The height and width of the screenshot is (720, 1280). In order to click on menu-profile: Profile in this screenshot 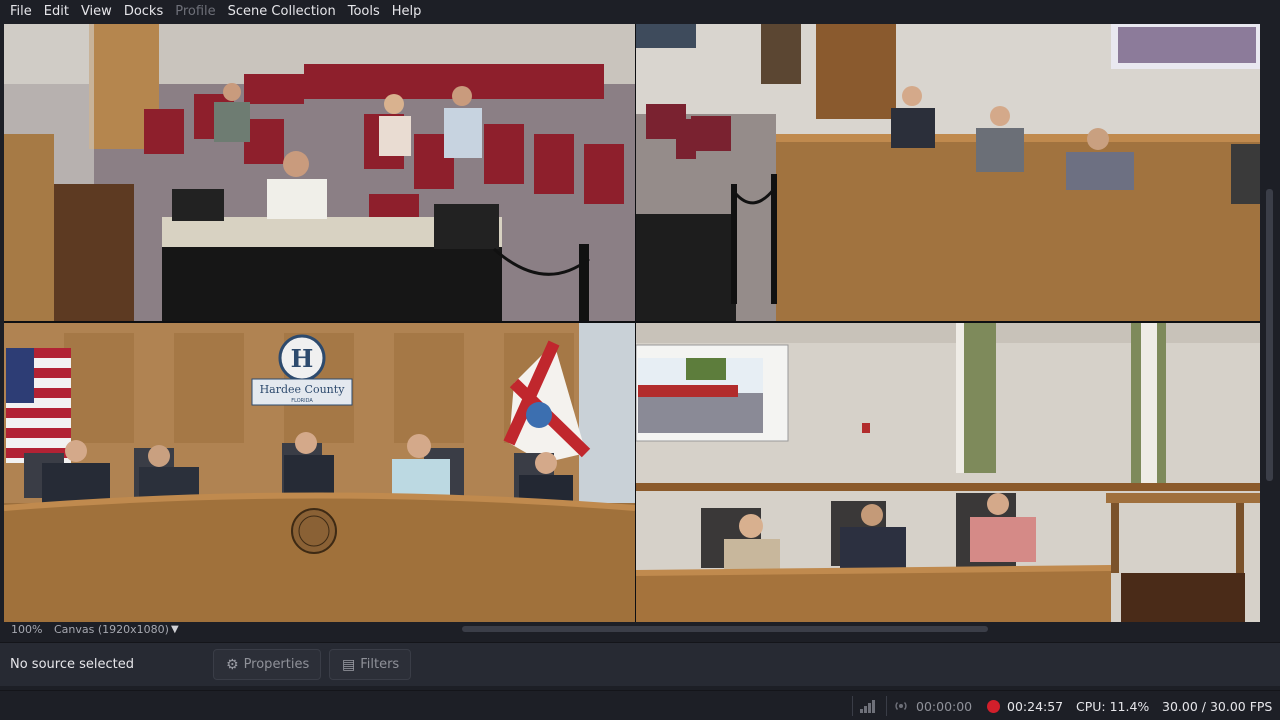, I will do `click(195, 11)`.